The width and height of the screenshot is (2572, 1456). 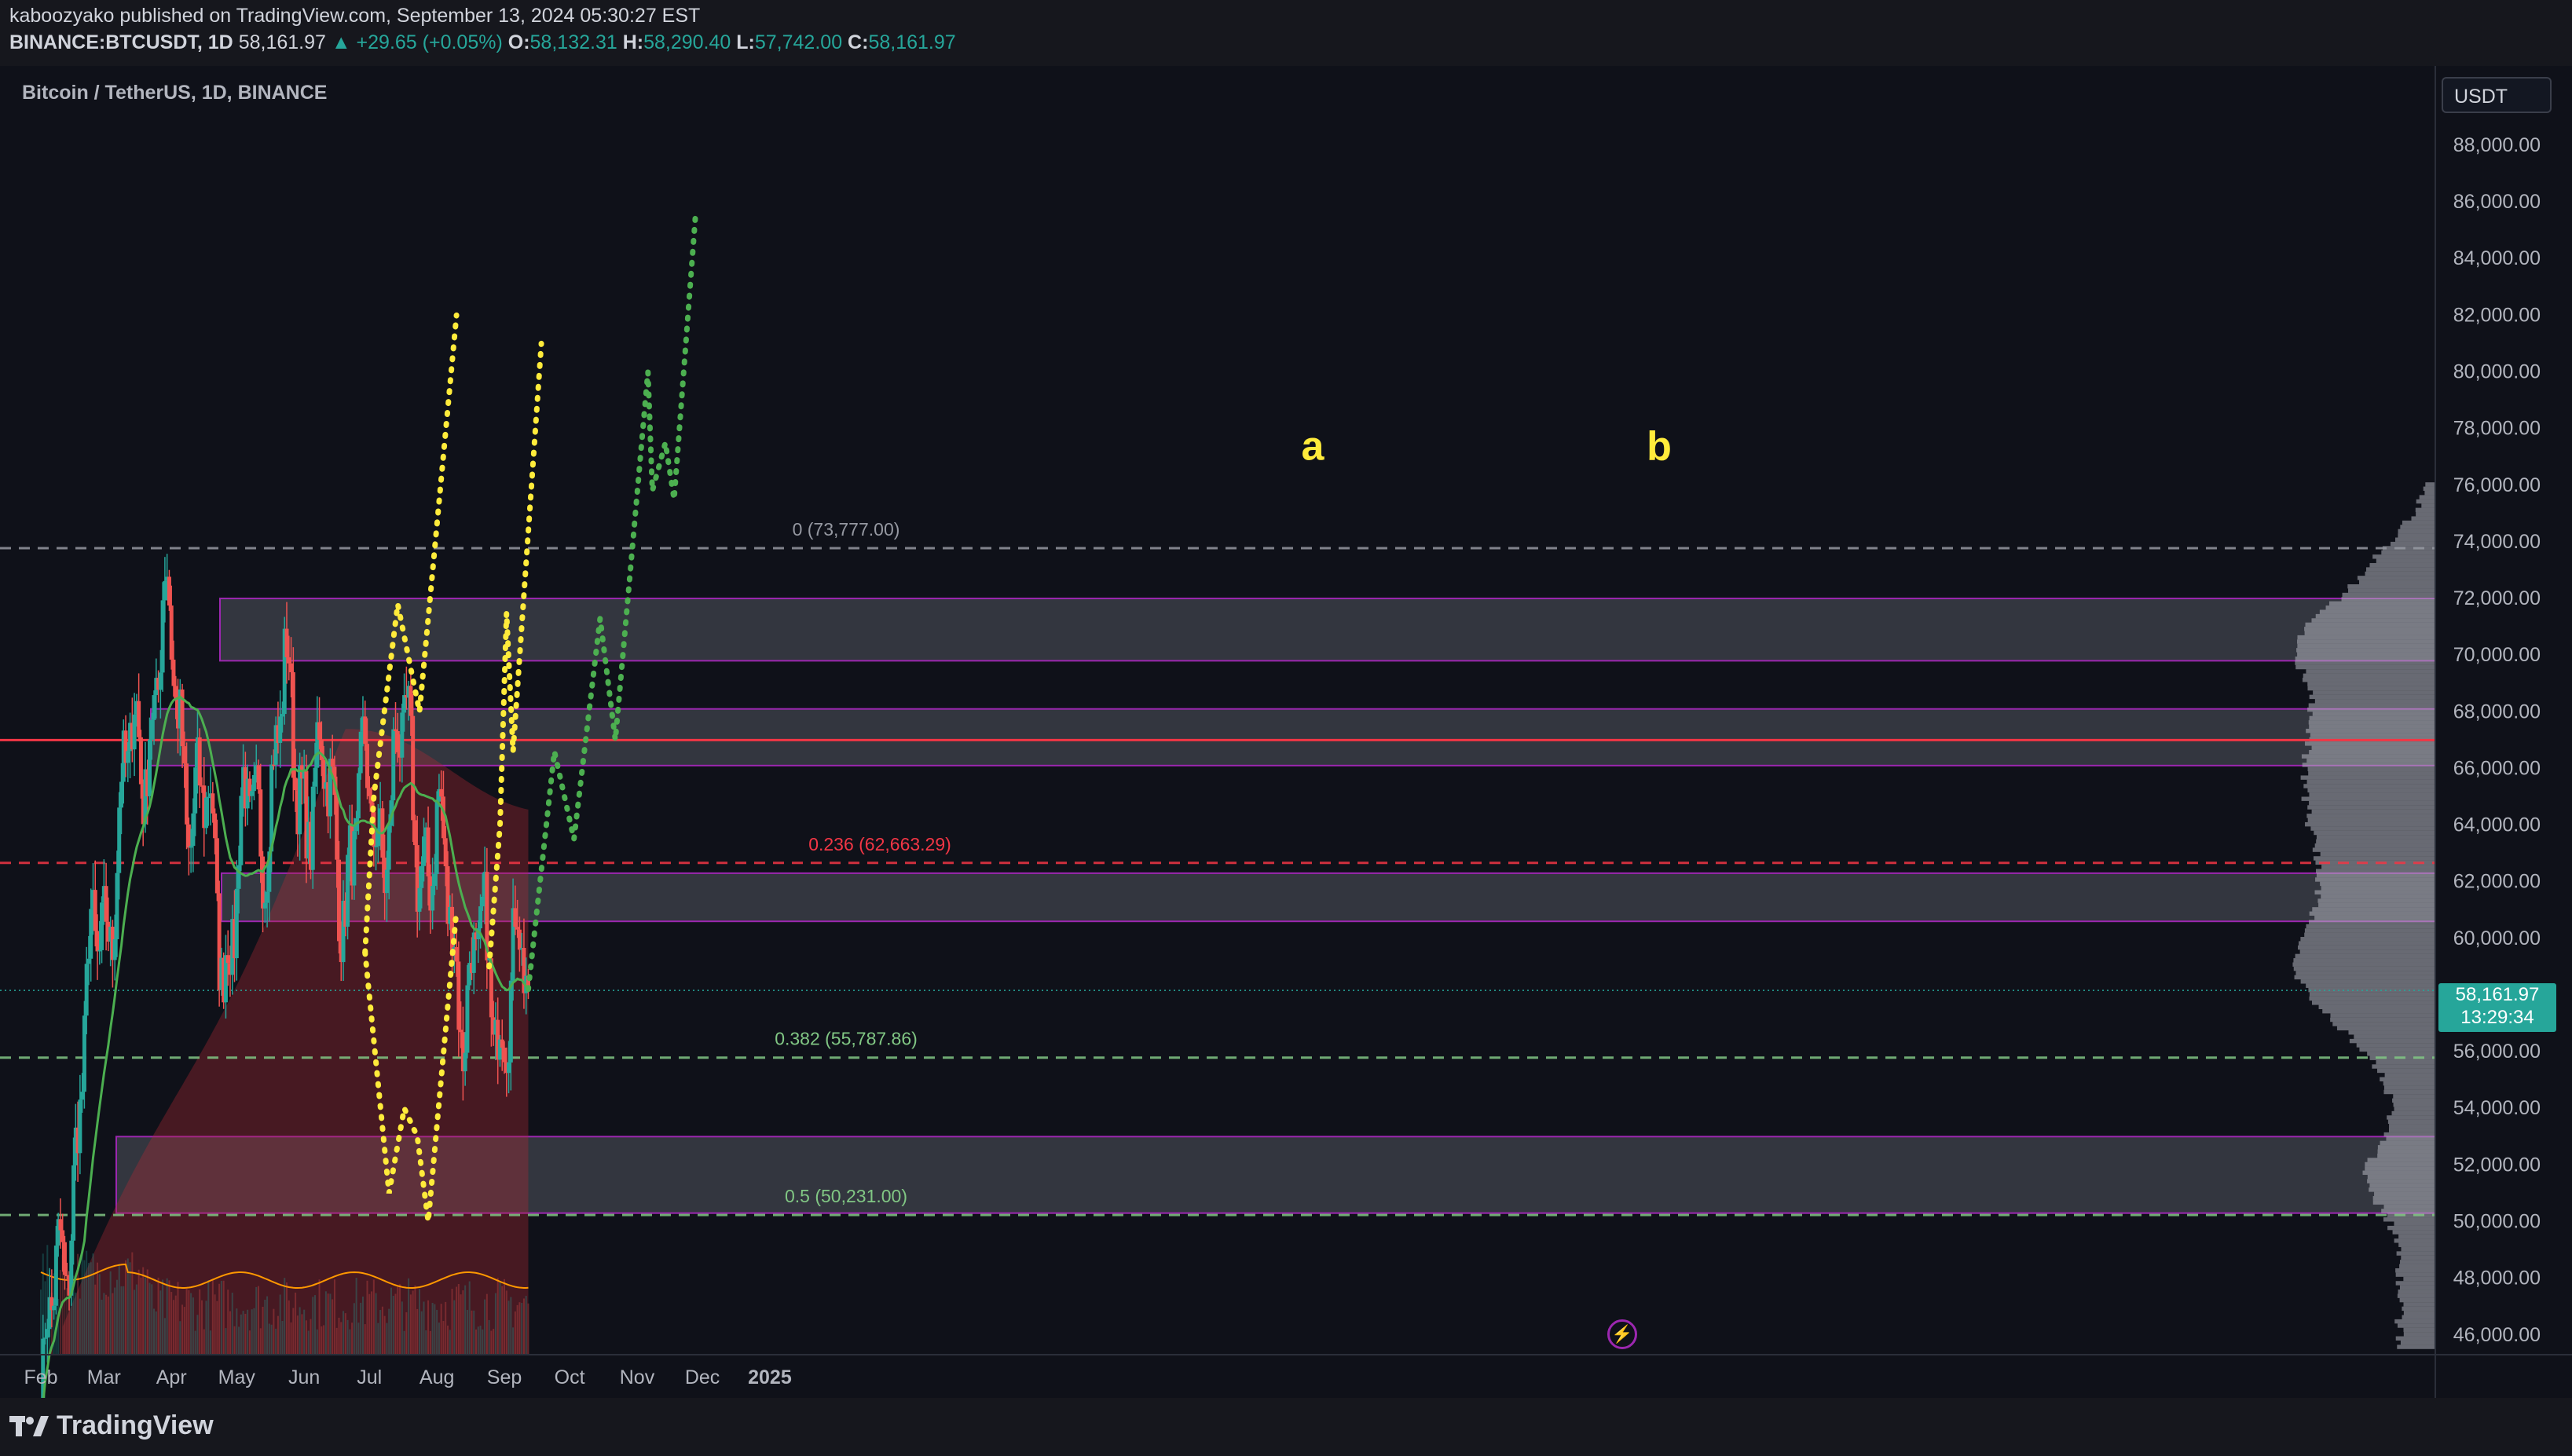 I want to click on currency-button: USDT, so click(x=2497, y=95).